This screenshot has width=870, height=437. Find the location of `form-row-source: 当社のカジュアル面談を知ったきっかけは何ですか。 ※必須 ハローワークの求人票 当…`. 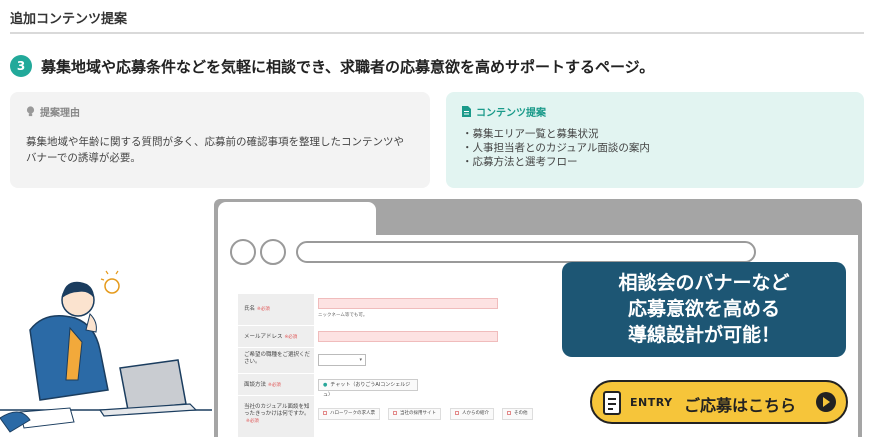

form-row-source: 当社のカジュアル面談を知ったきっかけは何ですか。 ※必須 ハローワークの求人票 当… is located at coordinates (394, 416).